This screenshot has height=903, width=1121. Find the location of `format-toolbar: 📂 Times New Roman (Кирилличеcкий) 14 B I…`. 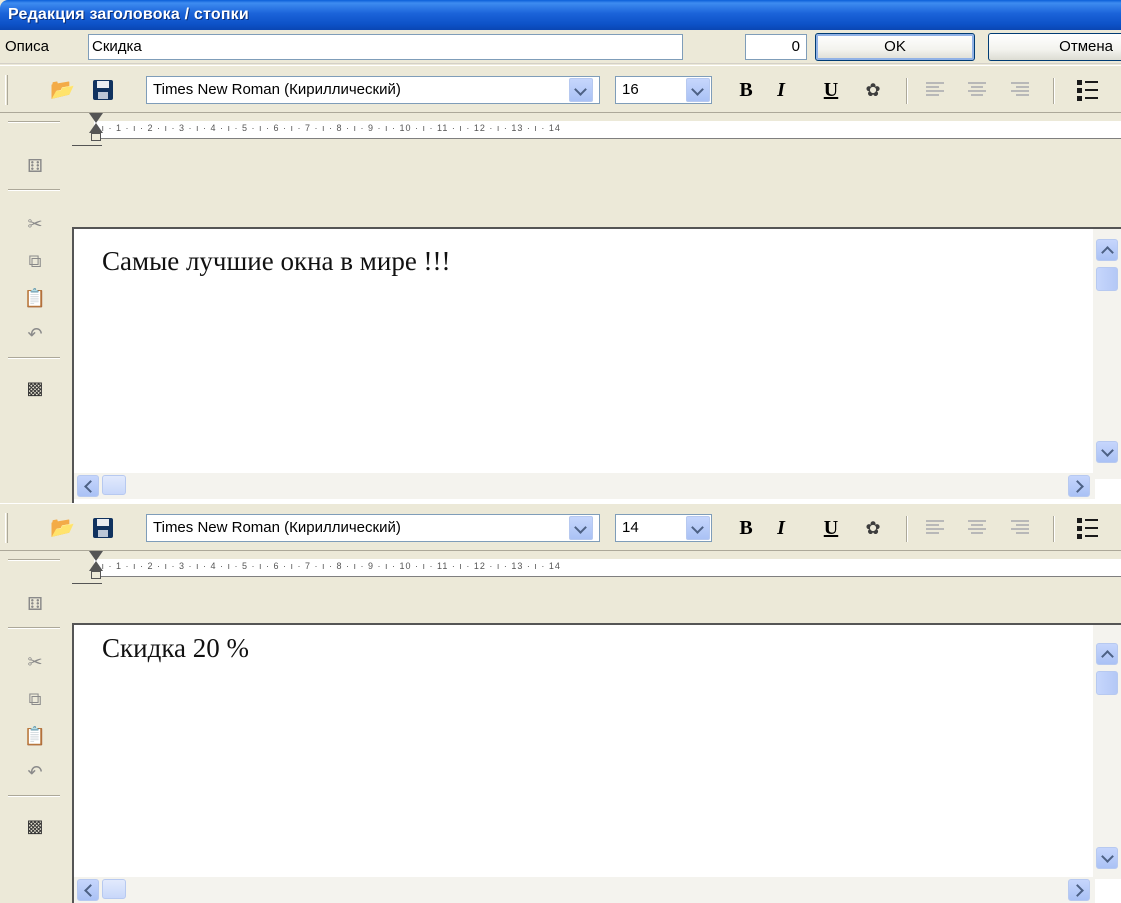

format-toolbar: 📂 Times New Roman (Кирилличеcкий) 14 B I… is located at coordinates (560, 527).